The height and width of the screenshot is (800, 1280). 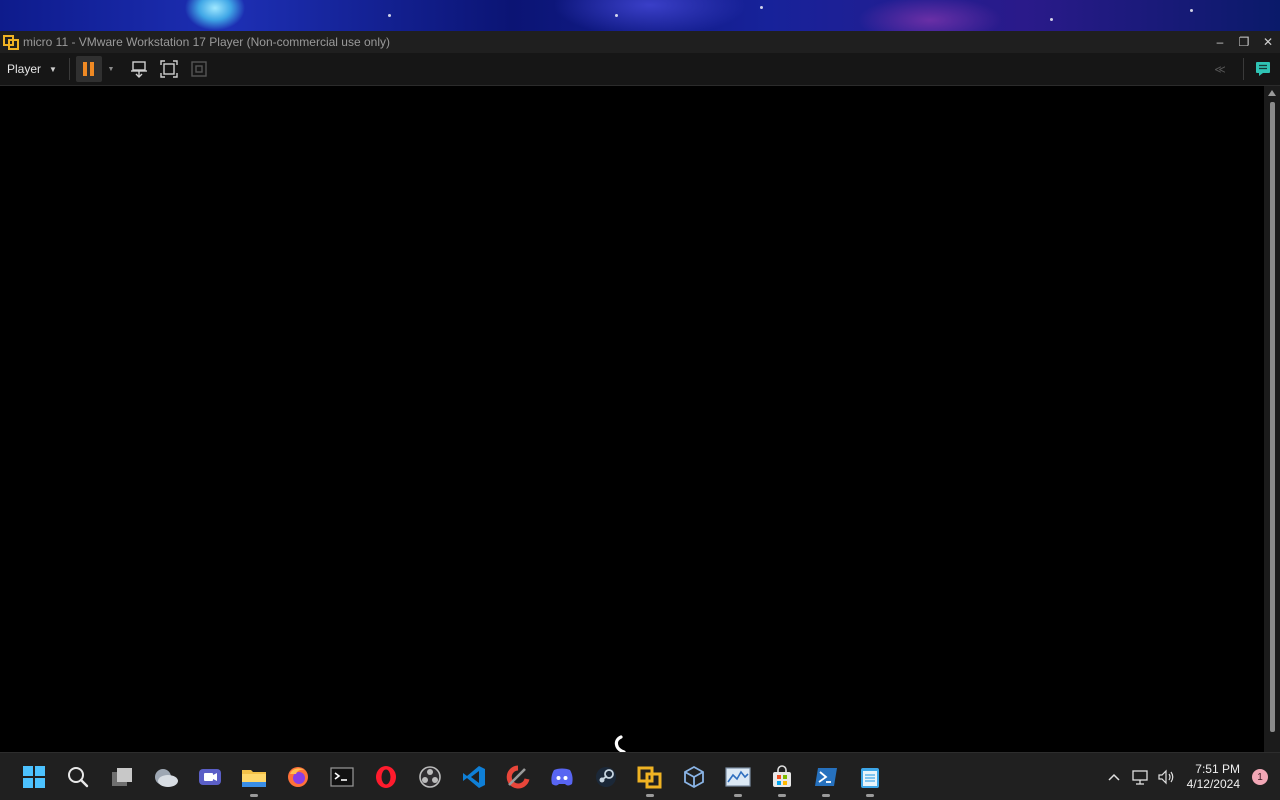 I want to click on search-button, so click(x=78, y=777).